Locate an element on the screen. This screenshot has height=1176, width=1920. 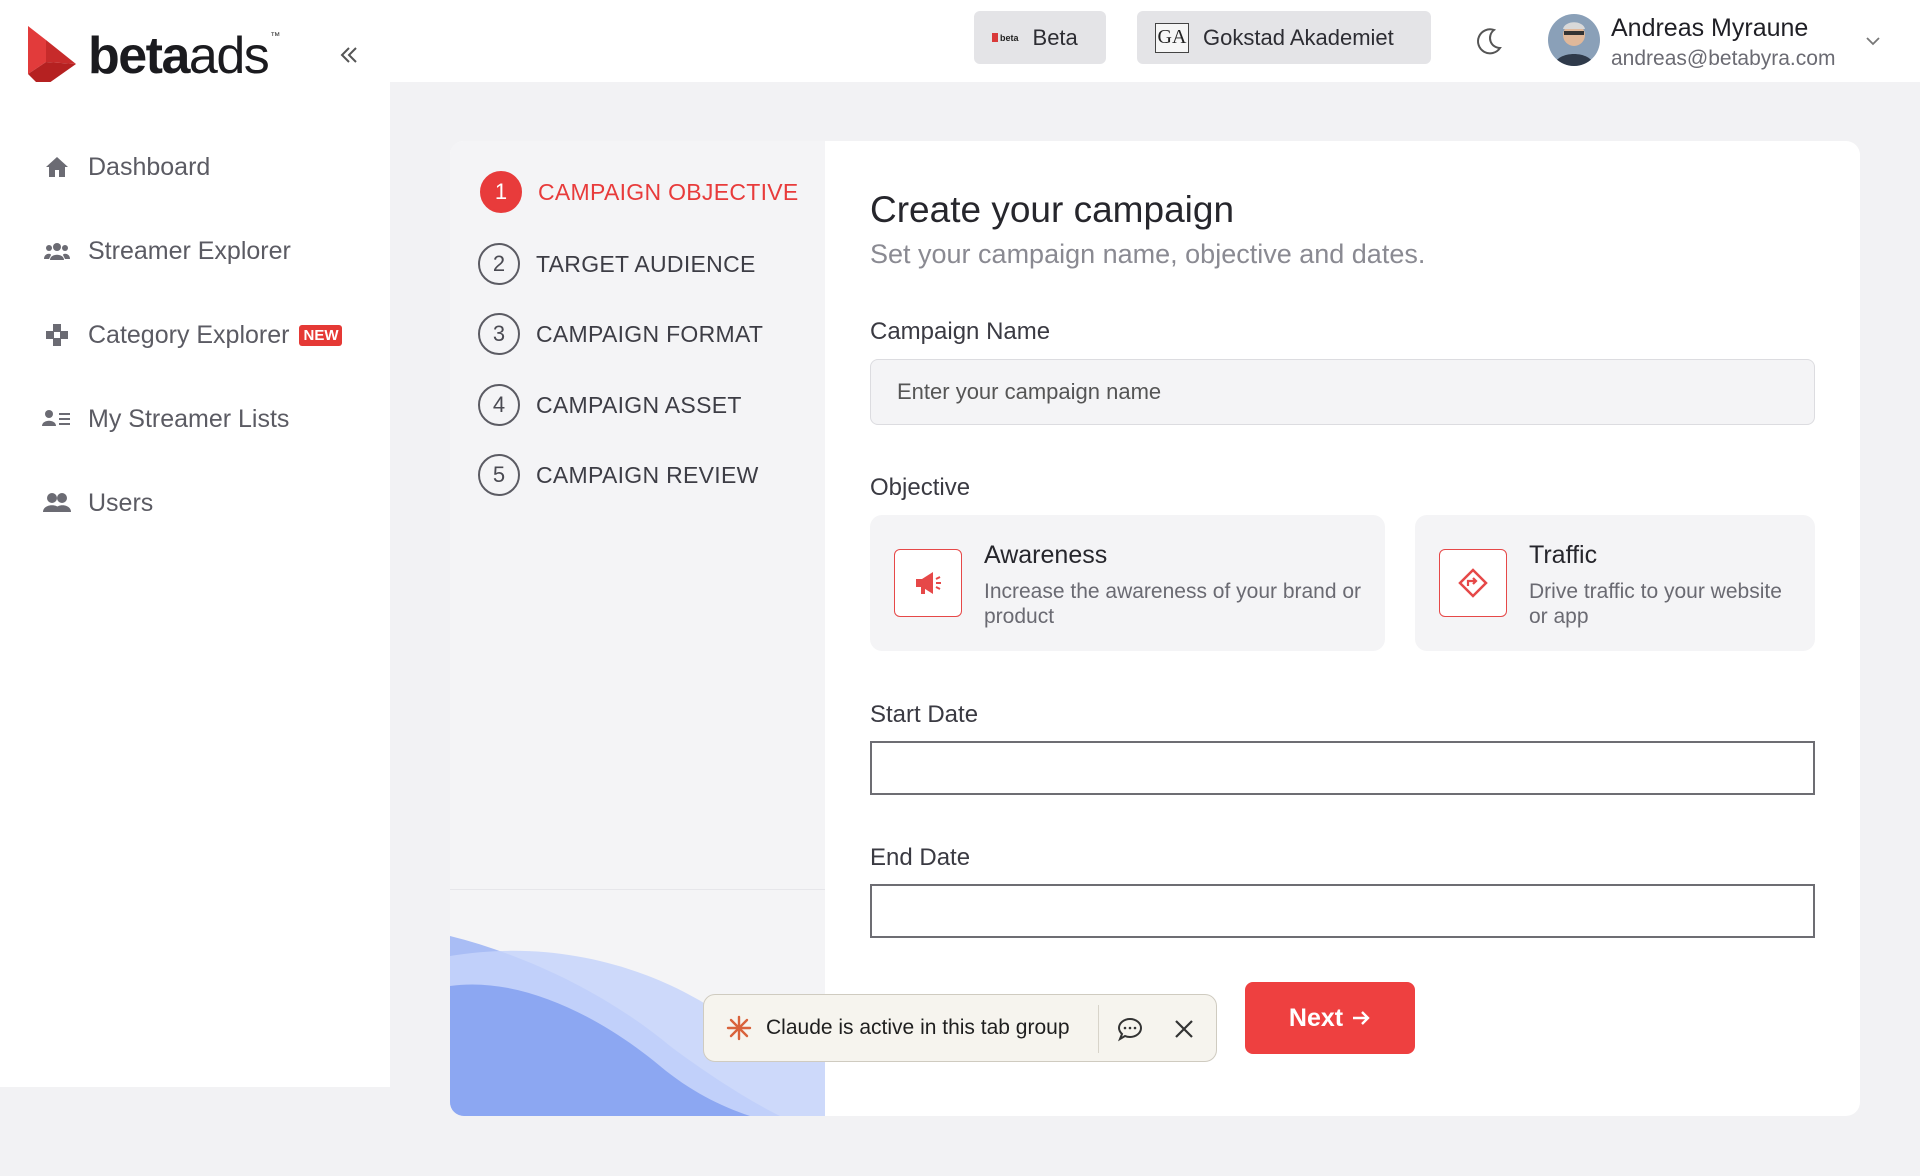
brand-logo: betaads ™ is located at coordinates (151, 56).